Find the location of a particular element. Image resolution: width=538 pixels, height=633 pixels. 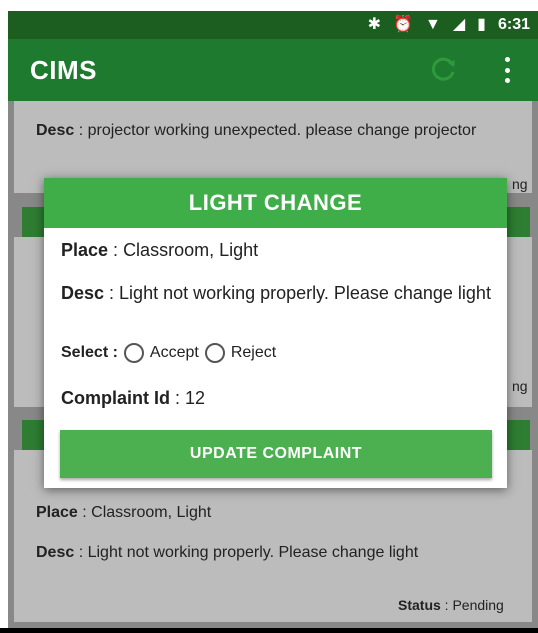

reject-radio: Reject is located at coordinates (240, 353).